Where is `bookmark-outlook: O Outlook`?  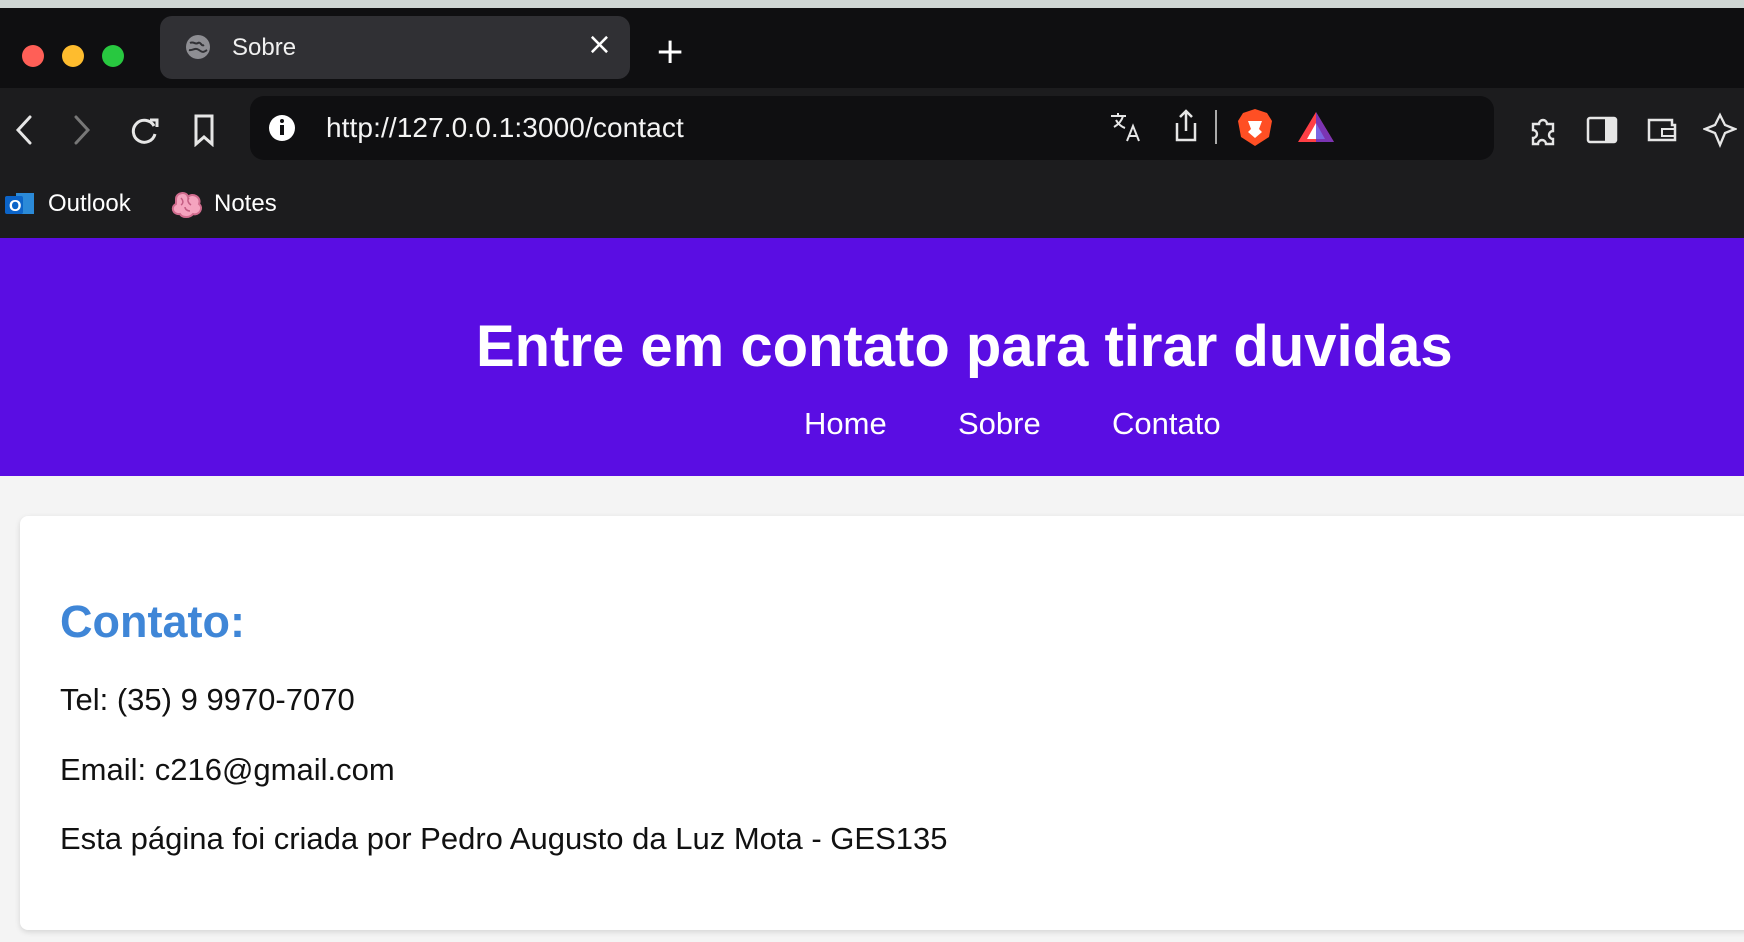
bookmark-outlook: O Outlook is located at coordinates (67, 204).